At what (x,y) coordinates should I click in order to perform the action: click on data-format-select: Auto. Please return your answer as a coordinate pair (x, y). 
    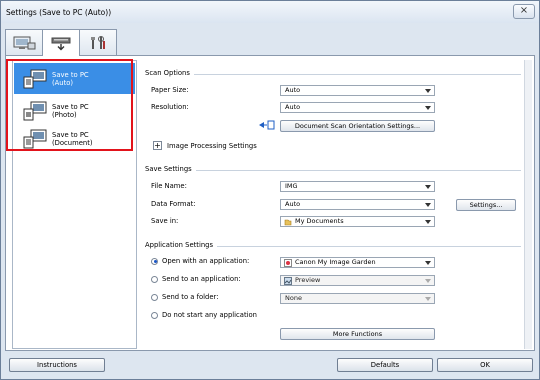
    Looking at the image, I should click on (357, 204).